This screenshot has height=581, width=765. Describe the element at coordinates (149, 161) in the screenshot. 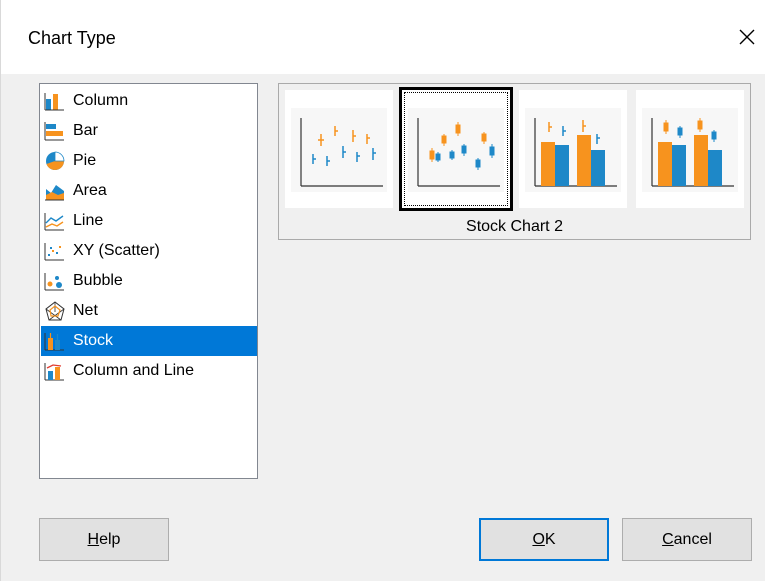

I see `chart-type-item-pie: Pie` at that location.